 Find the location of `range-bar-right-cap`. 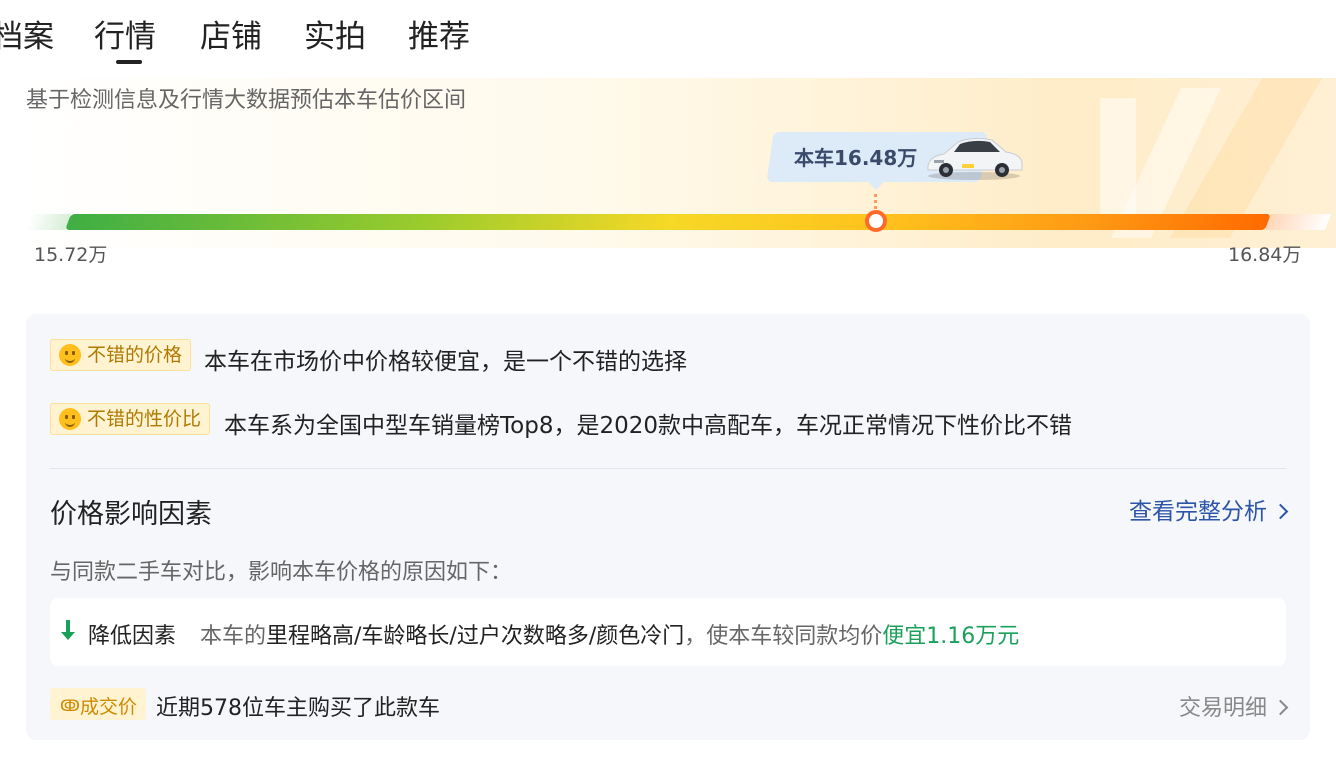

range-bar-right-cap is located at coordinates (1298, 222).